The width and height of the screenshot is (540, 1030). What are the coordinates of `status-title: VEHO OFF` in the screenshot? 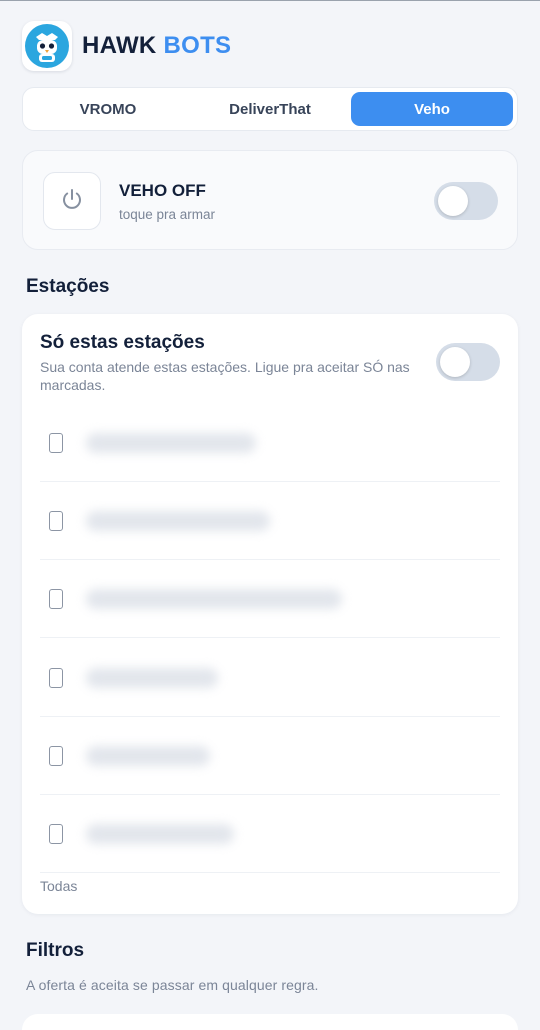 It's located at (162, 190).